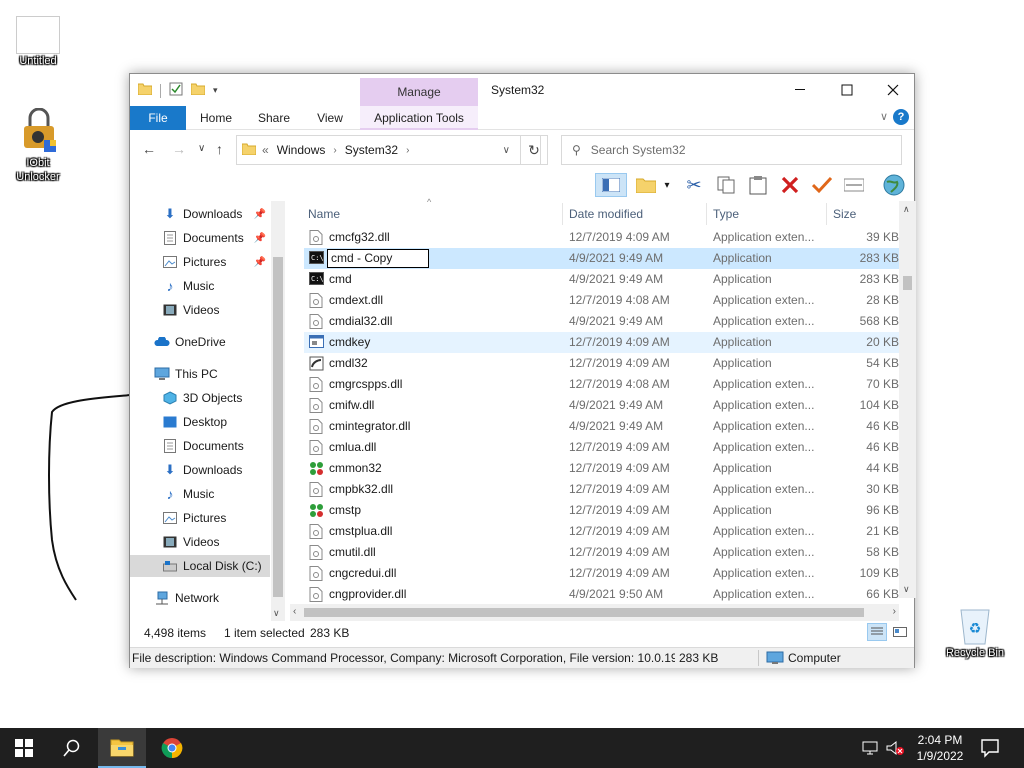  What do you see at coordinates (200, 398) in the screenshot?
I see `nav-item-3d-objects: 3D Objects` at bounding box center [200, 398].